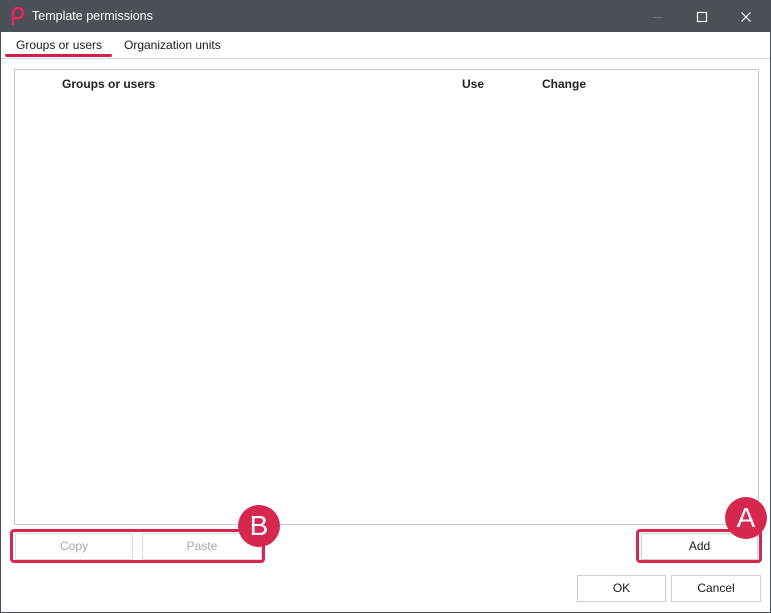  I want to click on column-header-change: Change, so click(564, 84).